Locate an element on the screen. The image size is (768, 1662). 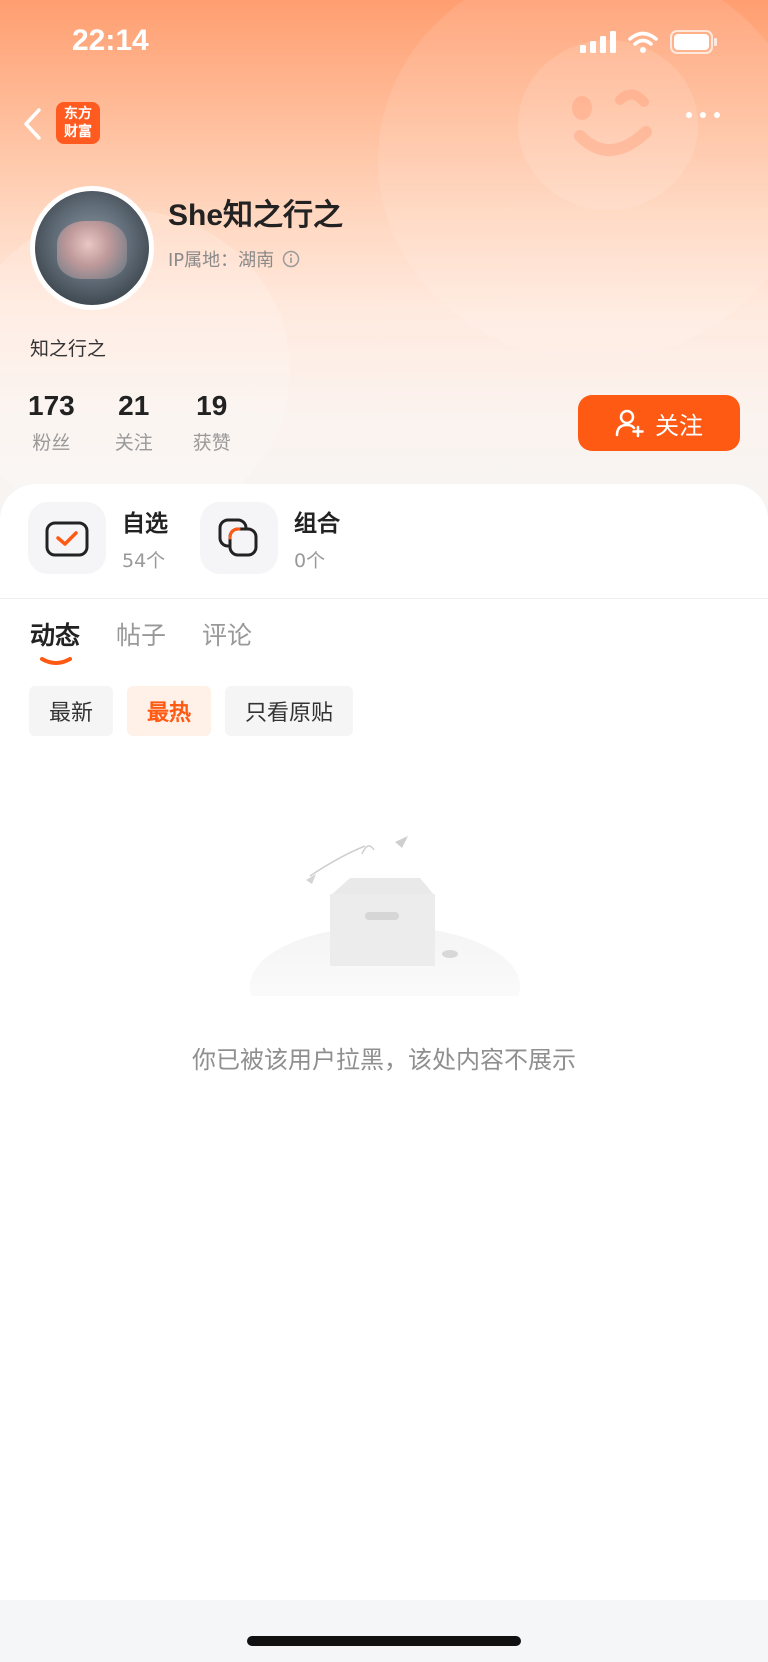
logo-line-1: 东方 is located at coordinates (78, 114).